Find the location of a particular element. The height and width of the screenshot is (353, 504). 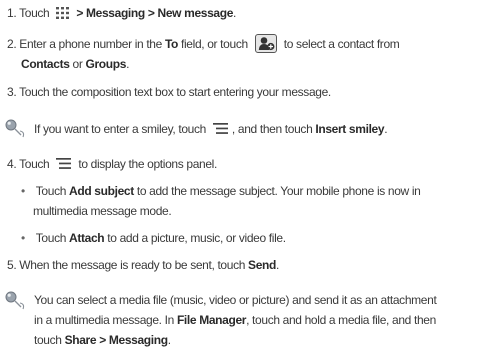

bullet-2-text: to add a picture, music, or video file. is located at coordinates (196, 238).